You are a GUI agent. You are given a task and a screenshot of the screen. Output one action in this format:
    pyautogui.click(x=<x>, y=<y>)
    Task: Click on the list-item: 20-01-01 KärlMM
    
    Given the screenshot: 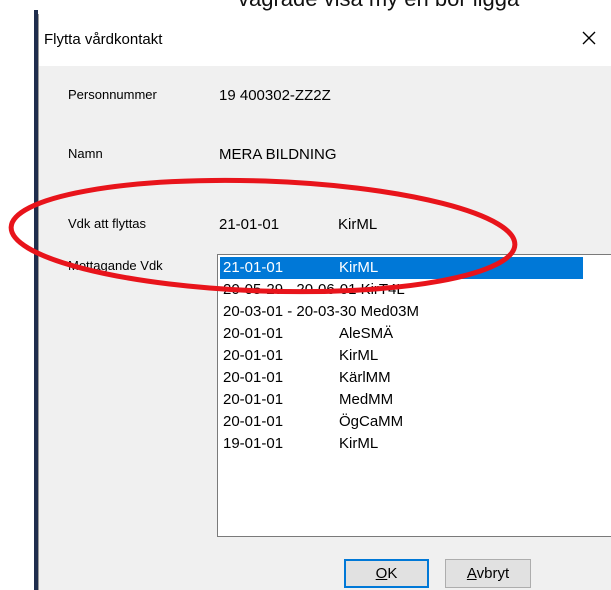 What is the action you would take?
    pyautogui.click(x=401, y=378)
    